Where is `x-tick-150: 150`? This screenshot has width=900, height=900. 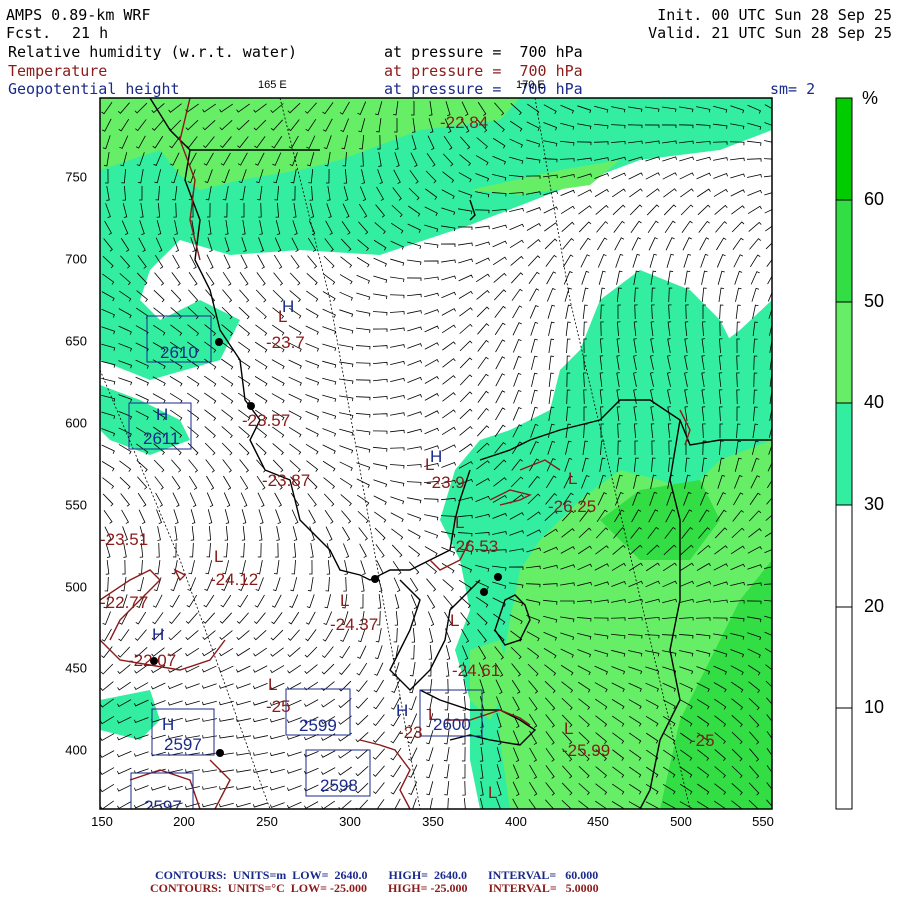
x-tick-150: 150 is located at coordinates (102, 821).